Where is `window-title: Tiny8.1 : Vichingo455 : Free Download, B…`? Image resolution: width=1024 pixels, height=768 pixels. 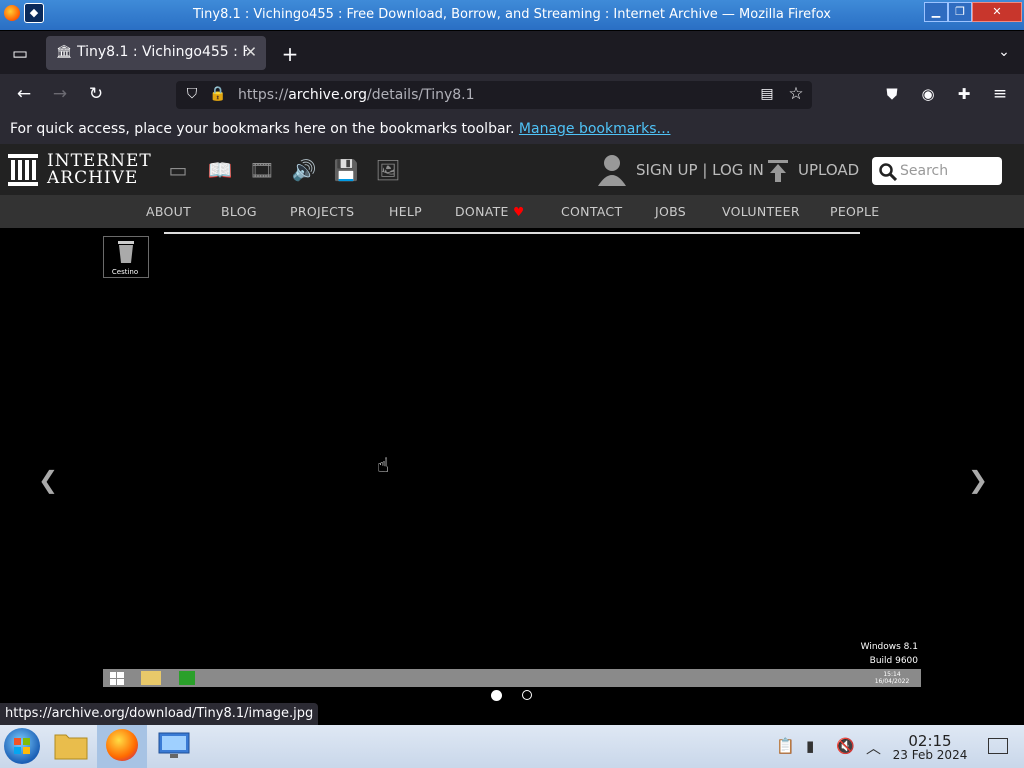
window-title: Tiny8.1 : Vichingo455 : Free Download, B… is located at coordinates (511, 14).